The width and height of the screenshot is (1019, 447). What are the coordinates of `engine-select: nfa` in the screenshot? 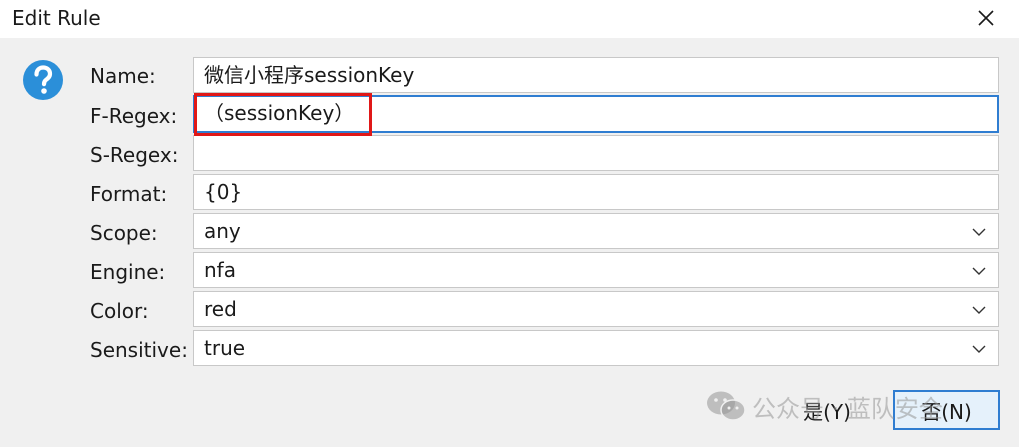 It's located at (596, 270).